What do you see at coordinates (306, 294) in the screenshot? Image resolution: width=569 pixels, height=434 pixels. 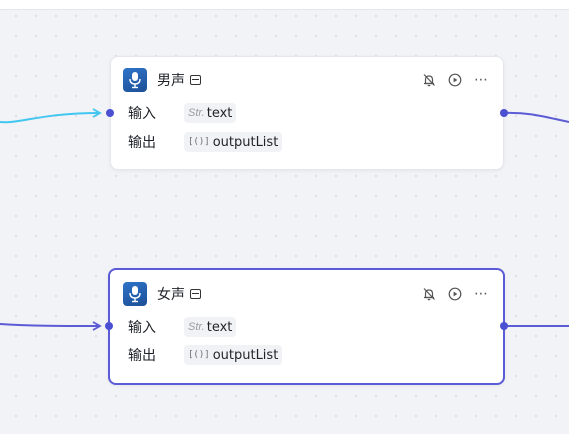 I see `node-header: 女声 ⋯` at bounding box center [306, 294].